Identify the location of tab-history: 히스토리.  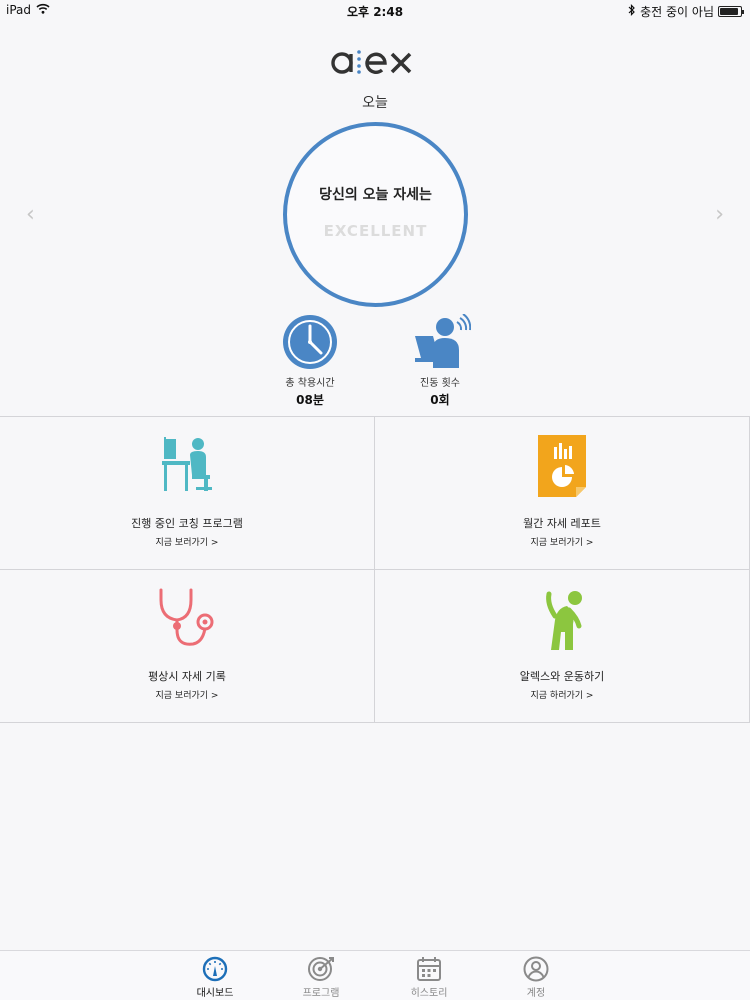
(429, 977).